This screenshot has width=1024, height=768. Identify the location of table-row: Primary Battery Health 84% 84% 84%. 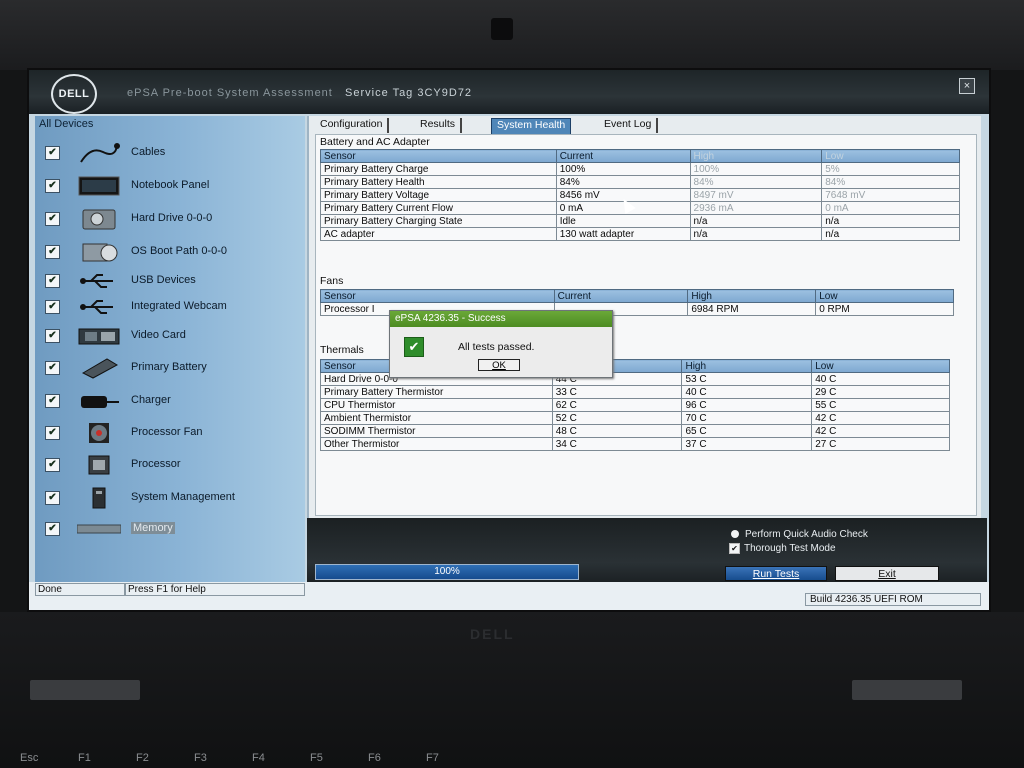
(640, 182).